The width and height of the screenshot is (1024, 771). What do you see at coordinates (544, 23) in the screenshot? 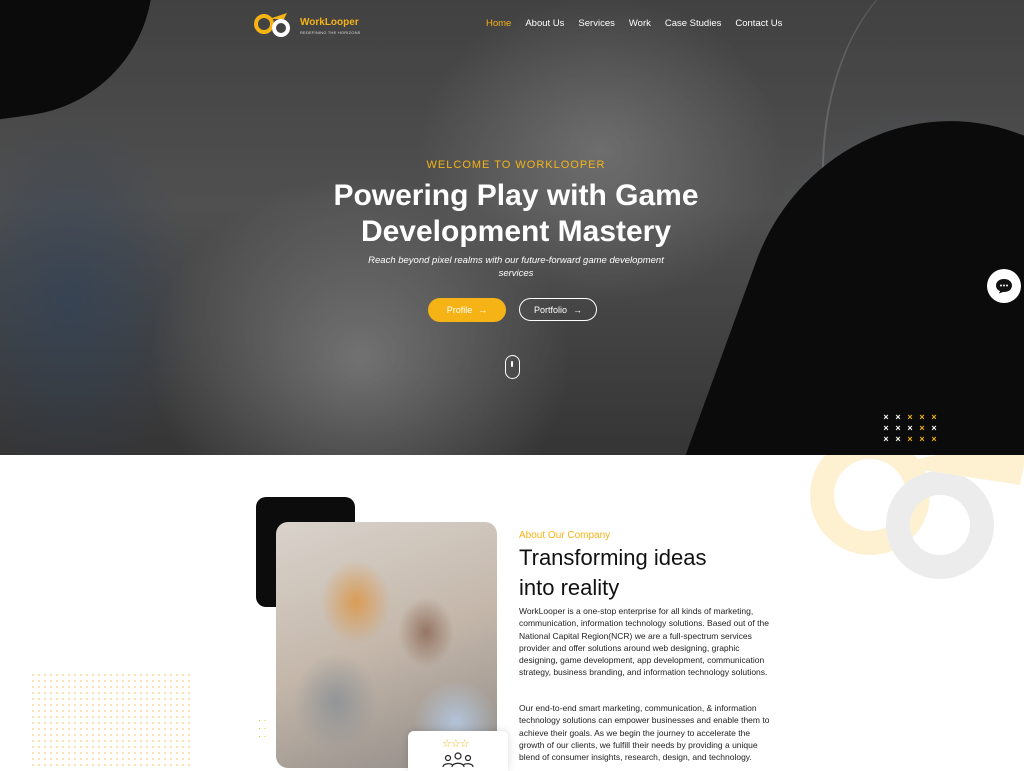
I see `nav-about-us: About Us` at bounding box center [544, 23].